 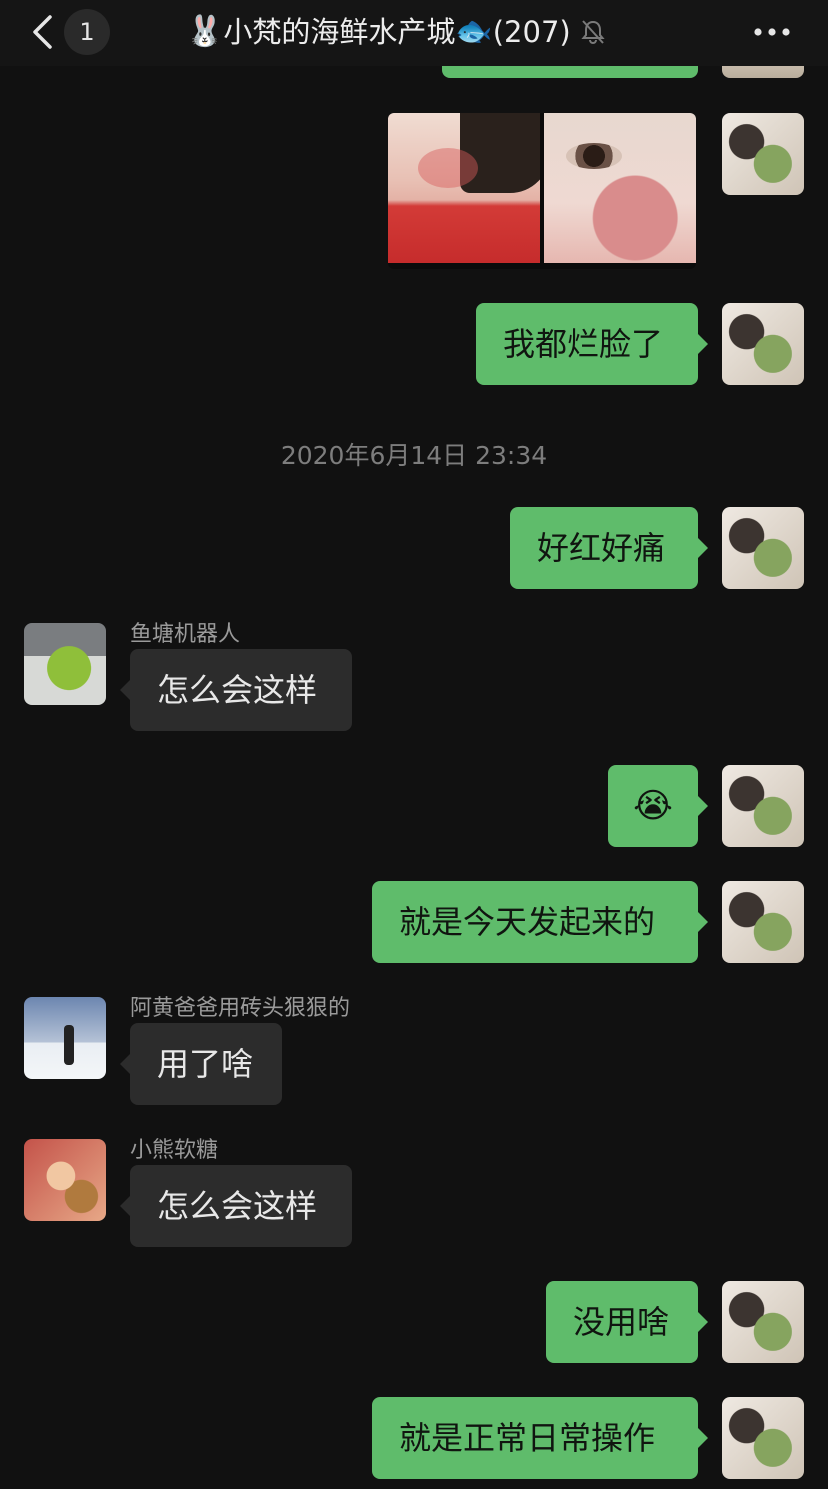 I want to click on back-chevron-icon, so click(x=43, y=32).